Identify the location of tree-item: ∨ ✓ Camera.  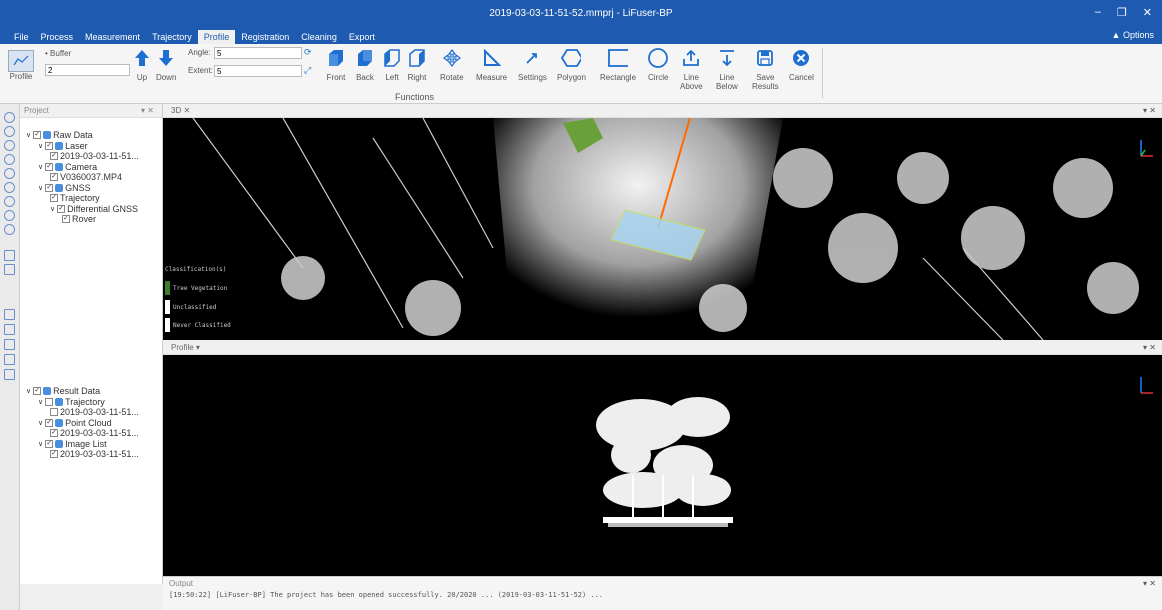
(67, 167).